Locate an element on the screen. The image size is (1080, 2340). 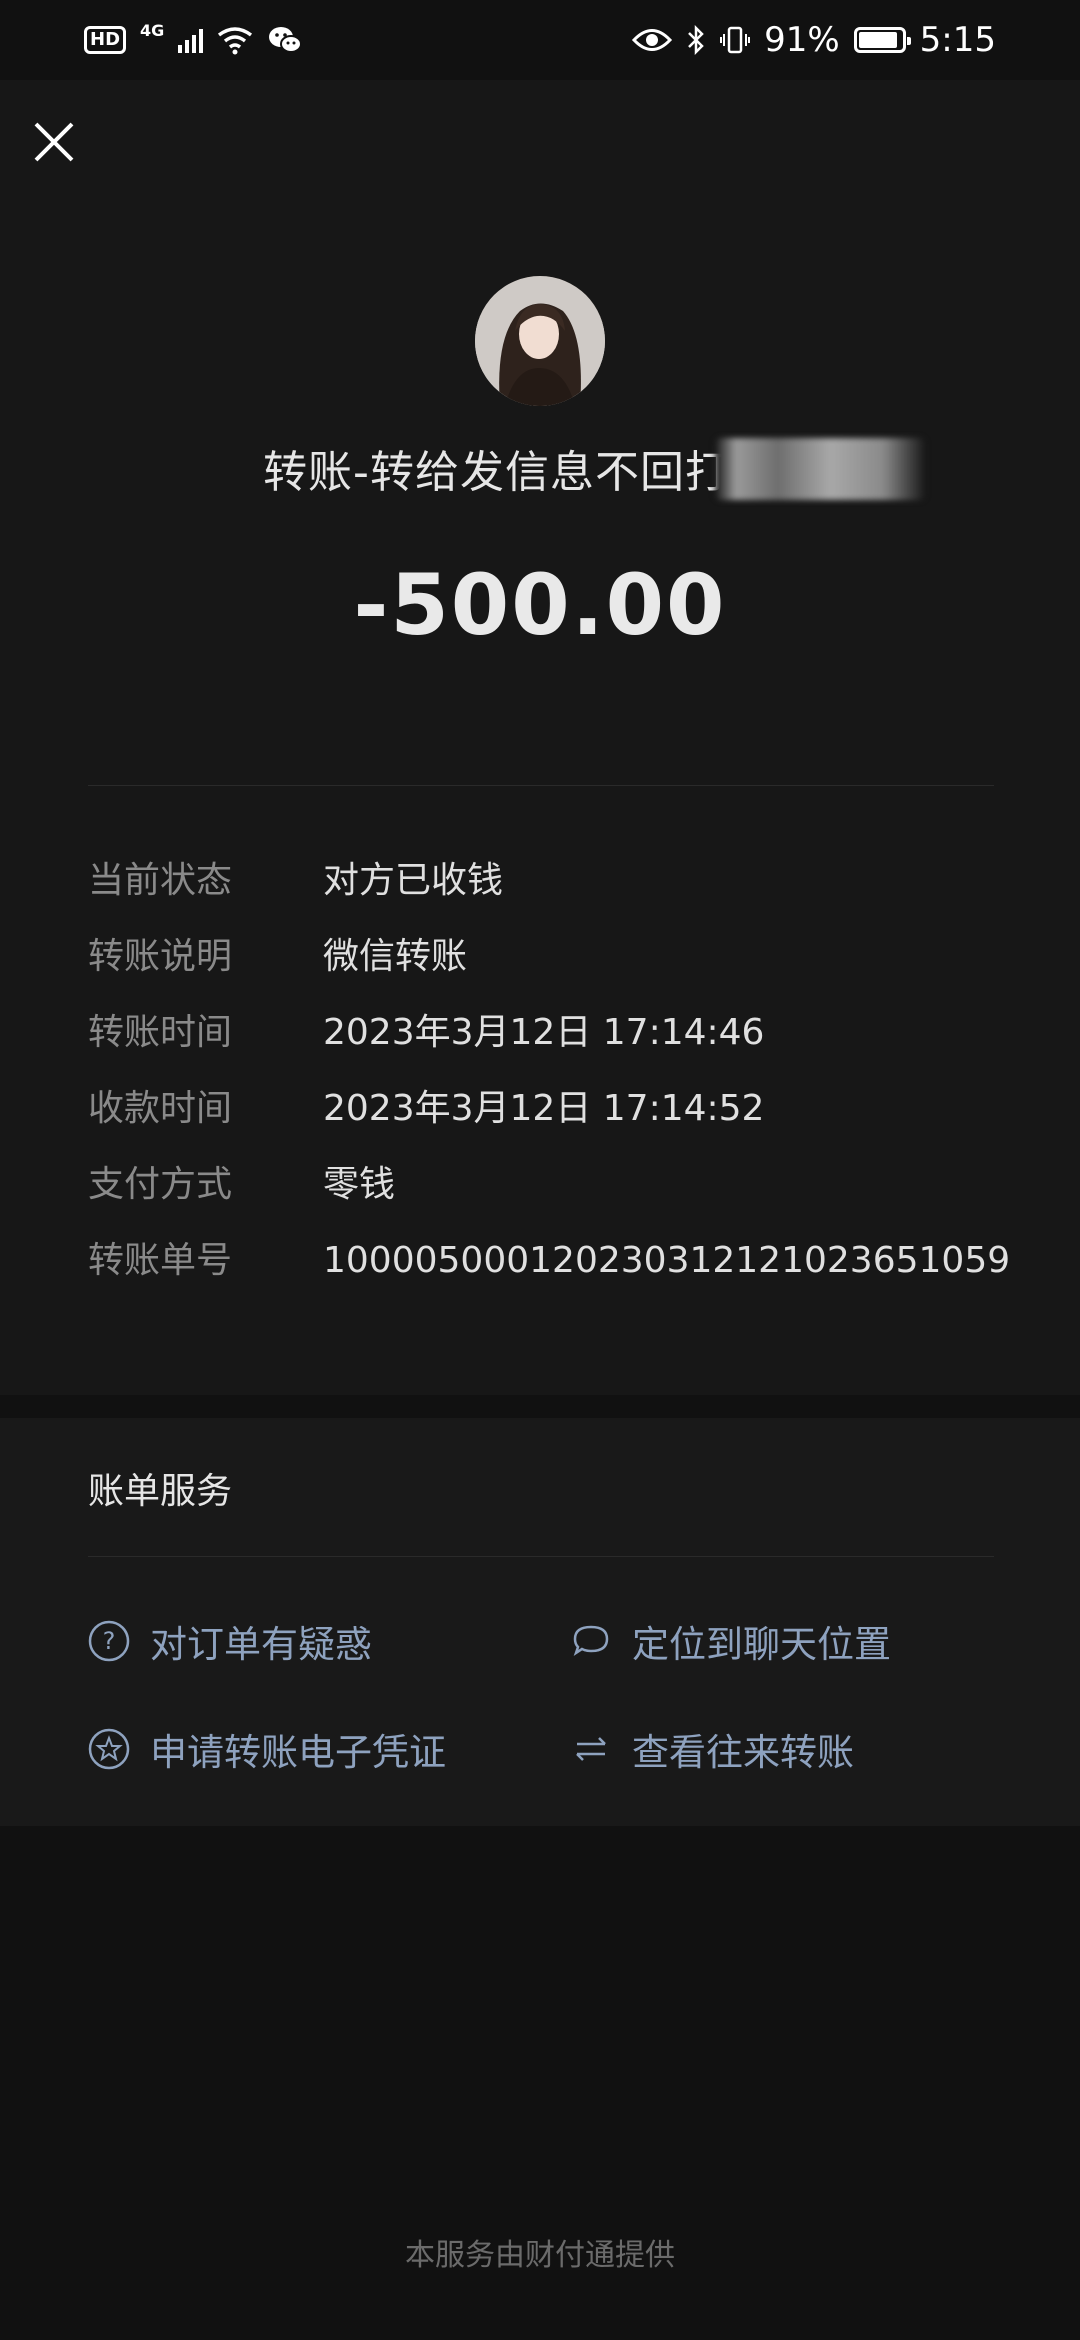
detail-row-received-time: 收款时间 2023年3月12日 17:14:52 is located at coordinates (563, 1109).